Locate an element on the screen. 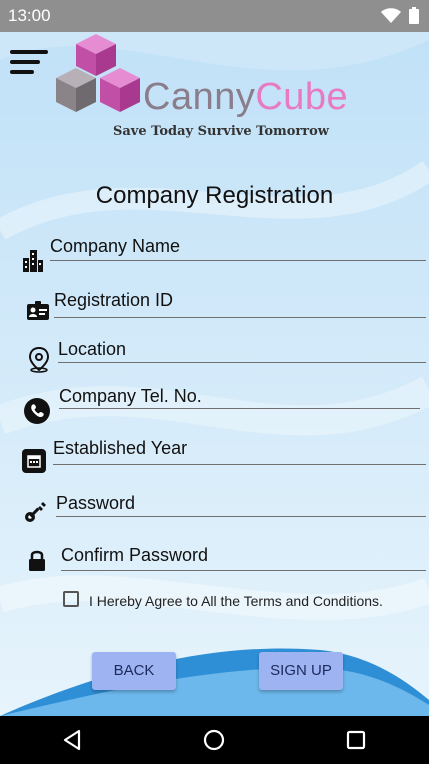 This screenshot has height=764, width=429. company-name-label: Company Name is located at coordinates (115, 246).